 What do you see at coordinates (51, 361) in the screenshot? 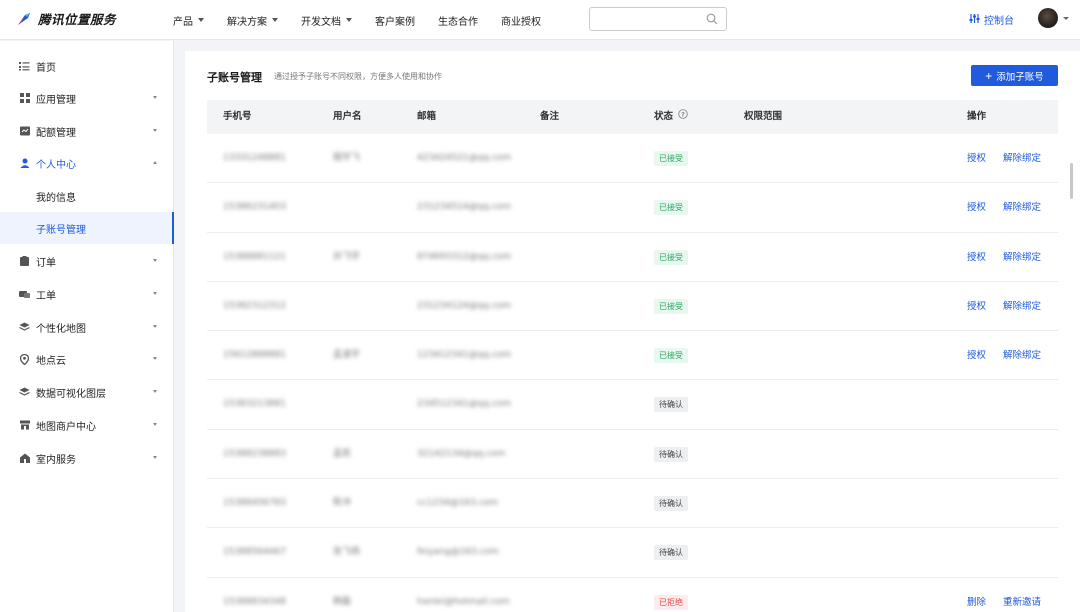
I see `sidebar-item-label: 地点云` at bounding box center [51, 361].